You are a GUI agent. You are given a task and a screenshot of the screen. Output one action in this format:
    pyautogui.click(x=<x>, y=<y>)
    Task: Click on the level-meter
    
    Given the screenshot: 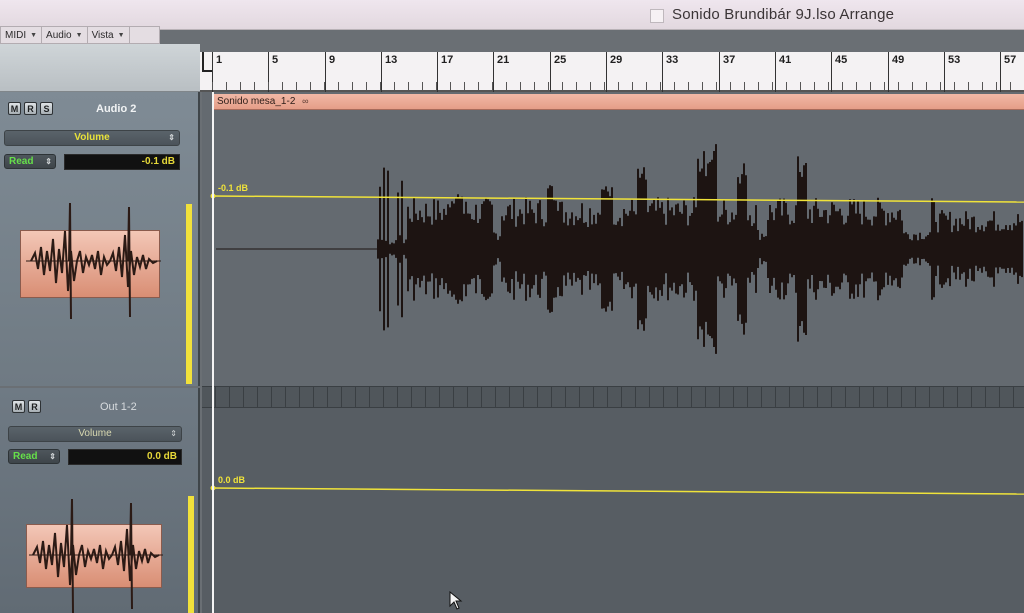 What is the action you would take?
    pyautogui.click(x=191, y=554)
    